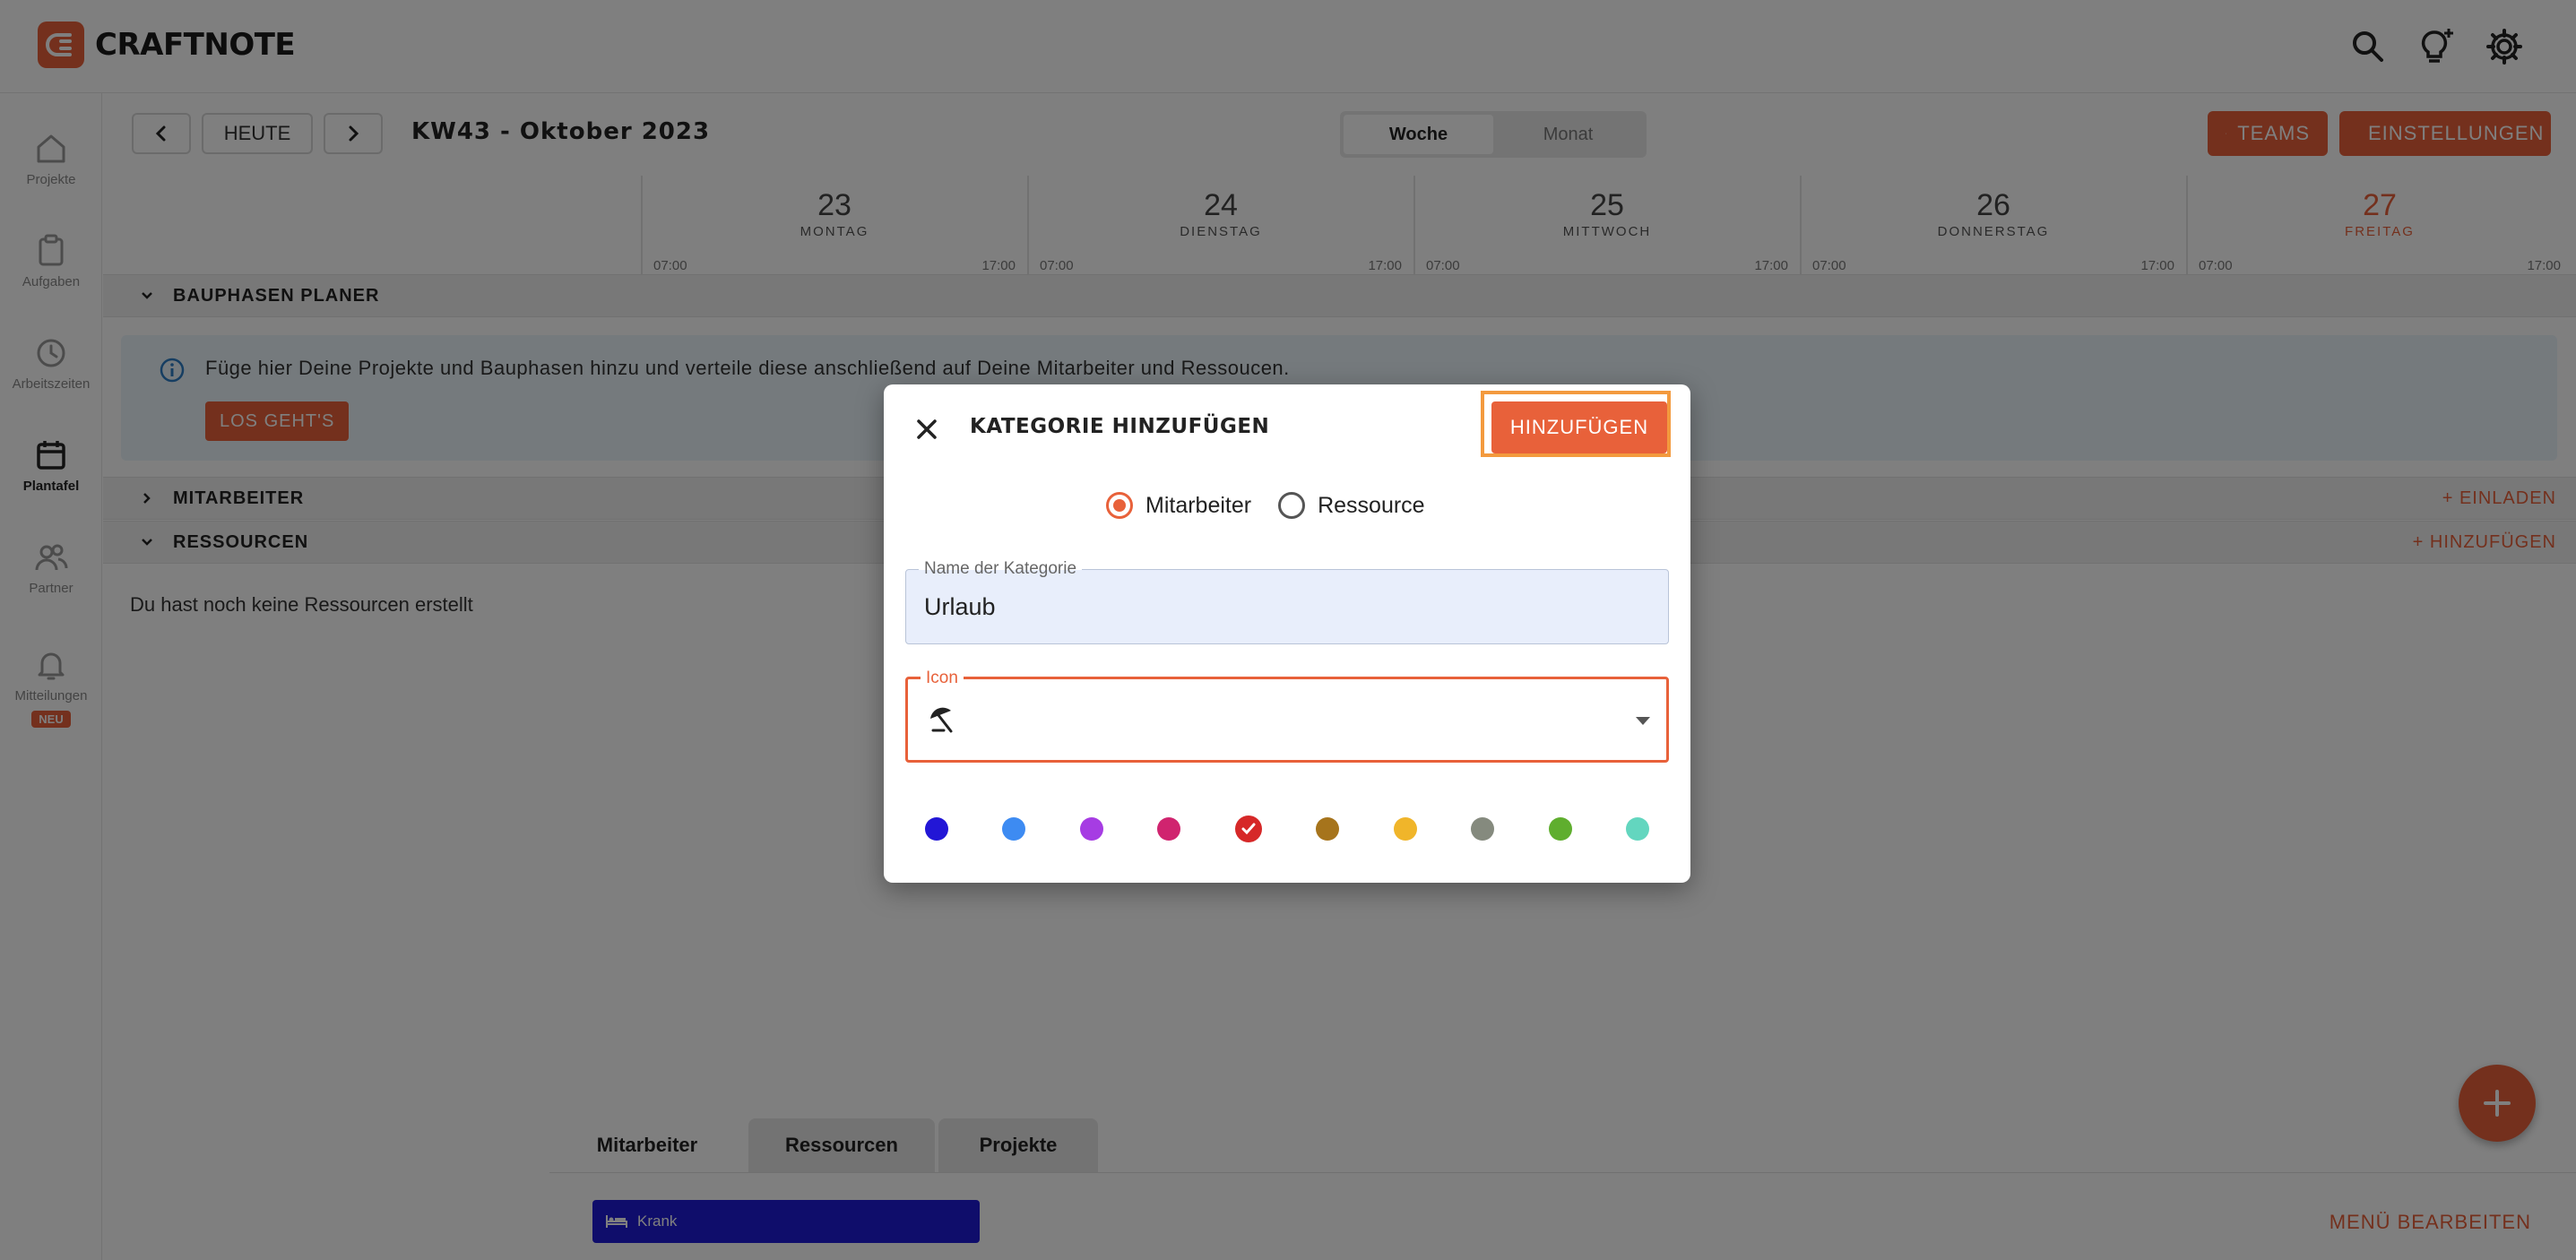 This screenshot has width=2576, height=1260. What do you see at coordinates (1579, 427) in the screenshot?
I see `add-category-button: HINZUFÜGEN` at bounding box center [1579, 427].